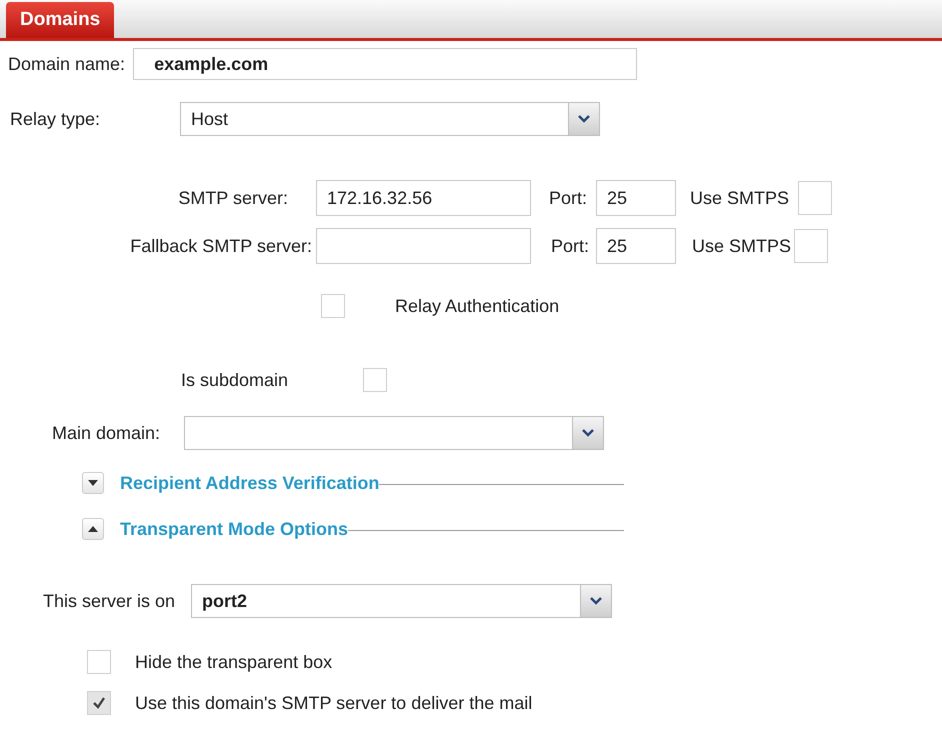  Describe the element at coordinates (423, 198) in the screenshot. I see `input-field: 172.16.32.56` at that location.